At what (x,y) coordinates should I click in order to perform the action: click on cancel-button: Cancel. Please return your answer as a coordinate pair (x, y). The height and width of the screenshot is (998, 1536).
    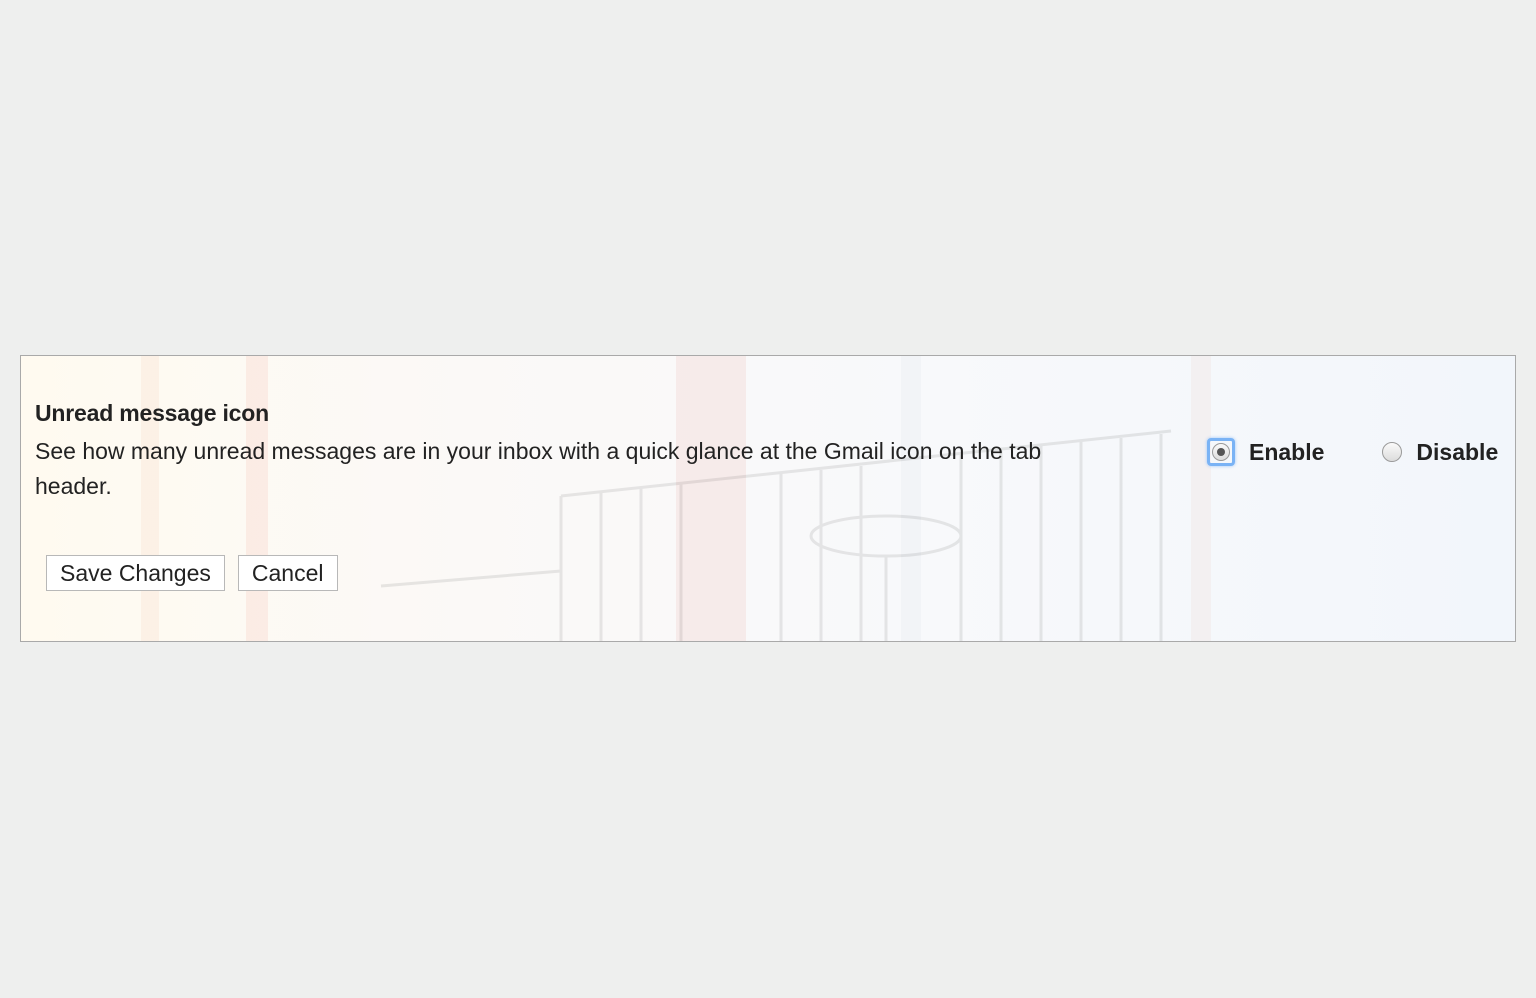
    Looking at the image, I should click on (287, 573).